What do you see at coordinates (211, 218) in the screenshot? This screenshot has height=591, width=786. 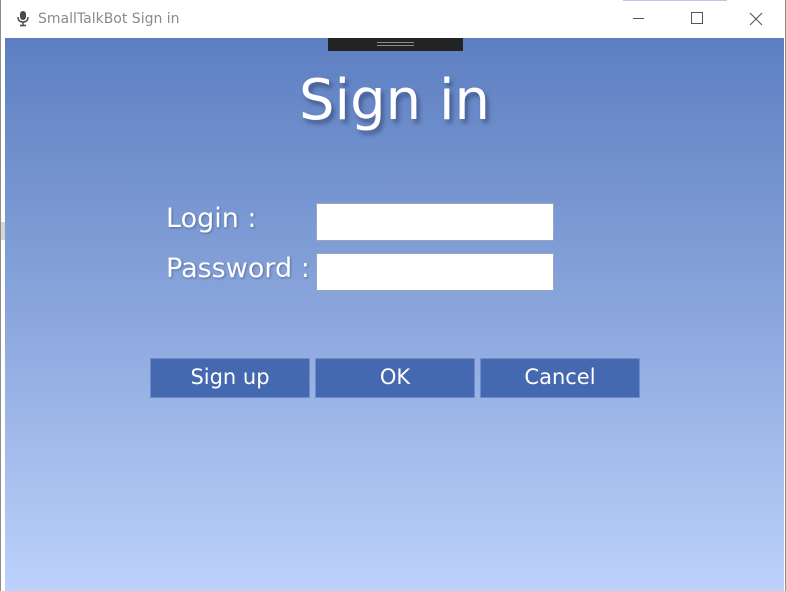 I see `login-label: Login :` at bounding box center [211, 218].